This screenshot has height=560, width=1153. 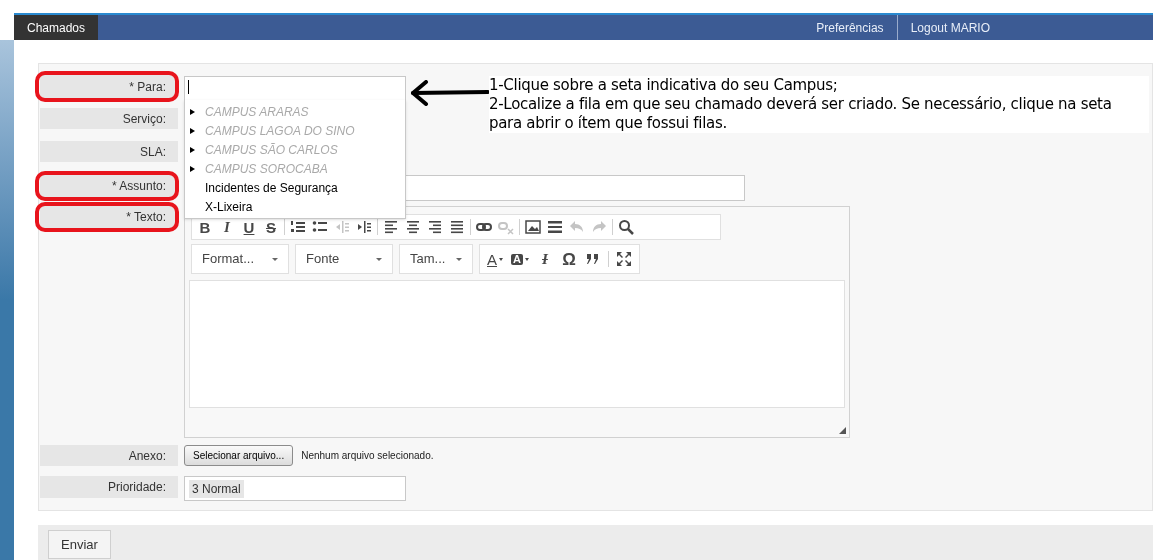 I want to click on justify-icon, so click(x=457, y=227).